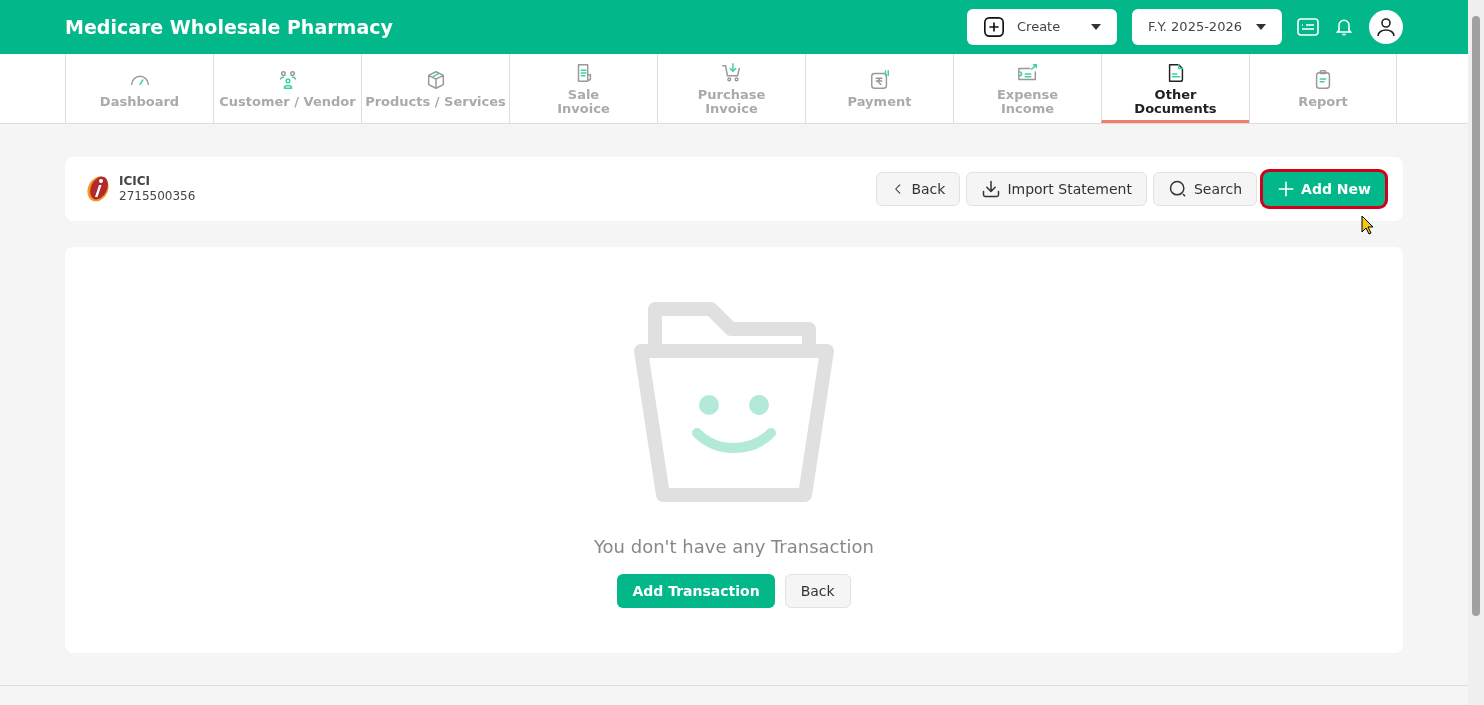 This screenshot has width=1484, height=705. What do you see at coordinates (1308, 27) in the screenshot?
I see `keyboard-icon` at bounding box center [1308, 27].